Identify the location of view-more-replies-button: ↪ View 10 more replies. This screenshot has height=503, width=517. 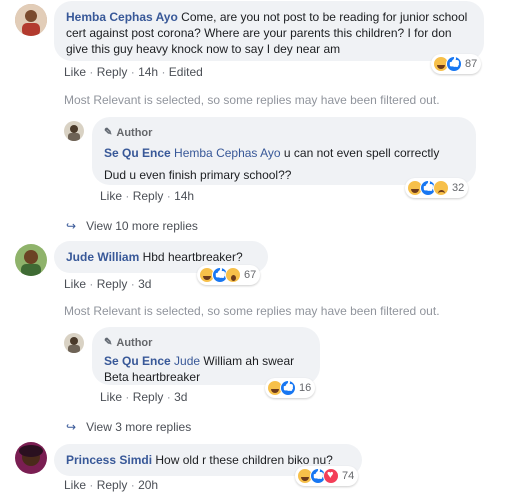
(132, 226).